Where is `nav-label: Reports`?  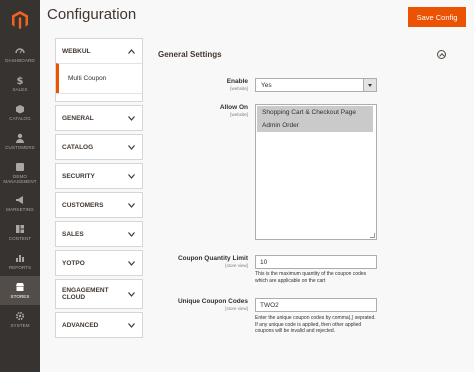
nav-label: Reports is located at coordinates (20, 267).